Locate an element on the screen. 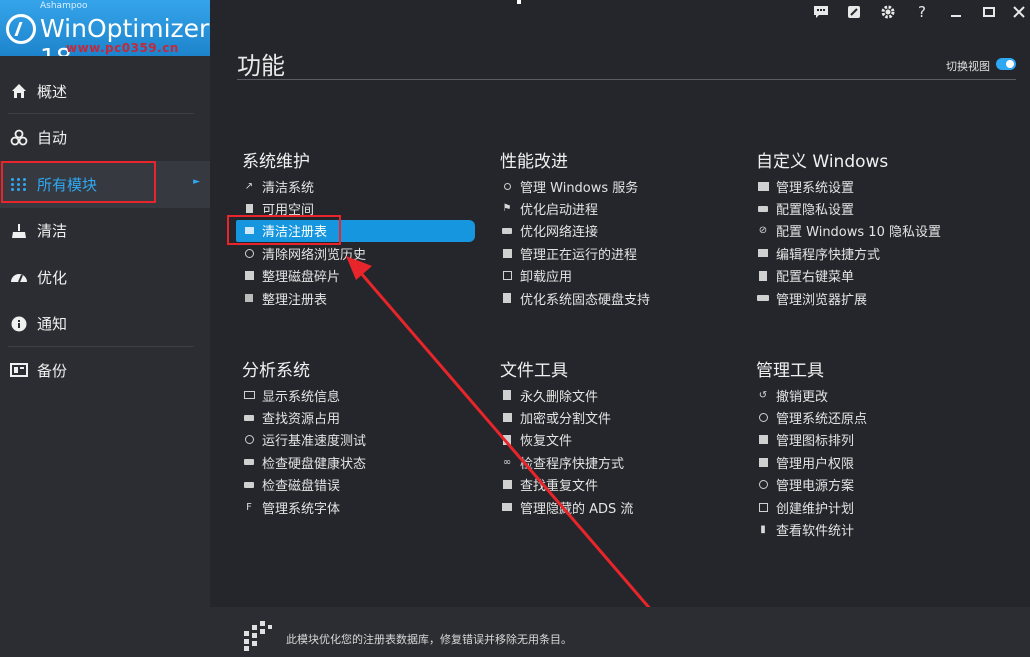 The image size is (1030, 657). module-description: 此模块优化您的注册表数据库，修复错误并移除无用条目。 is located at coordinates (429, 639).